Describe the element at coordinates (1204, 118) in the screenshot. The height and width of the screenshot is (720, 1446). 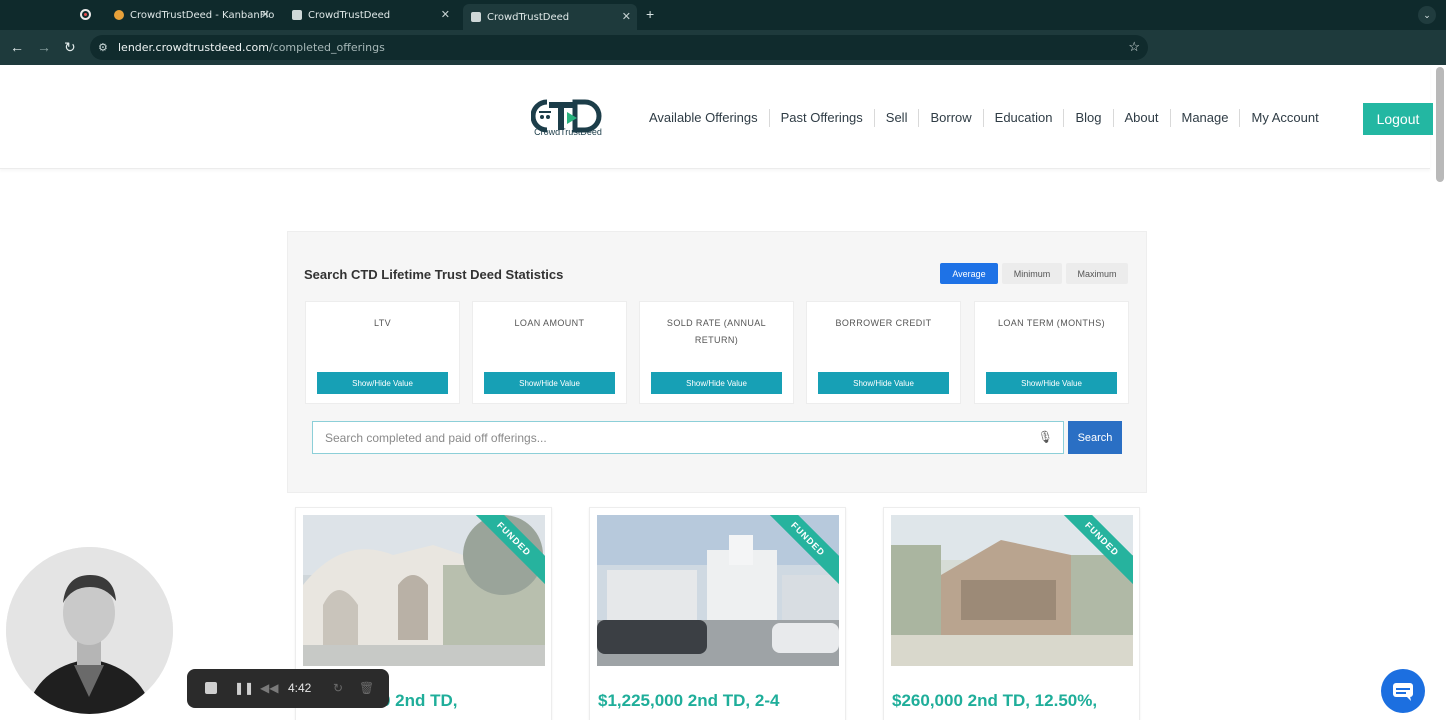
I see `nav-manage: Manage` at that location.